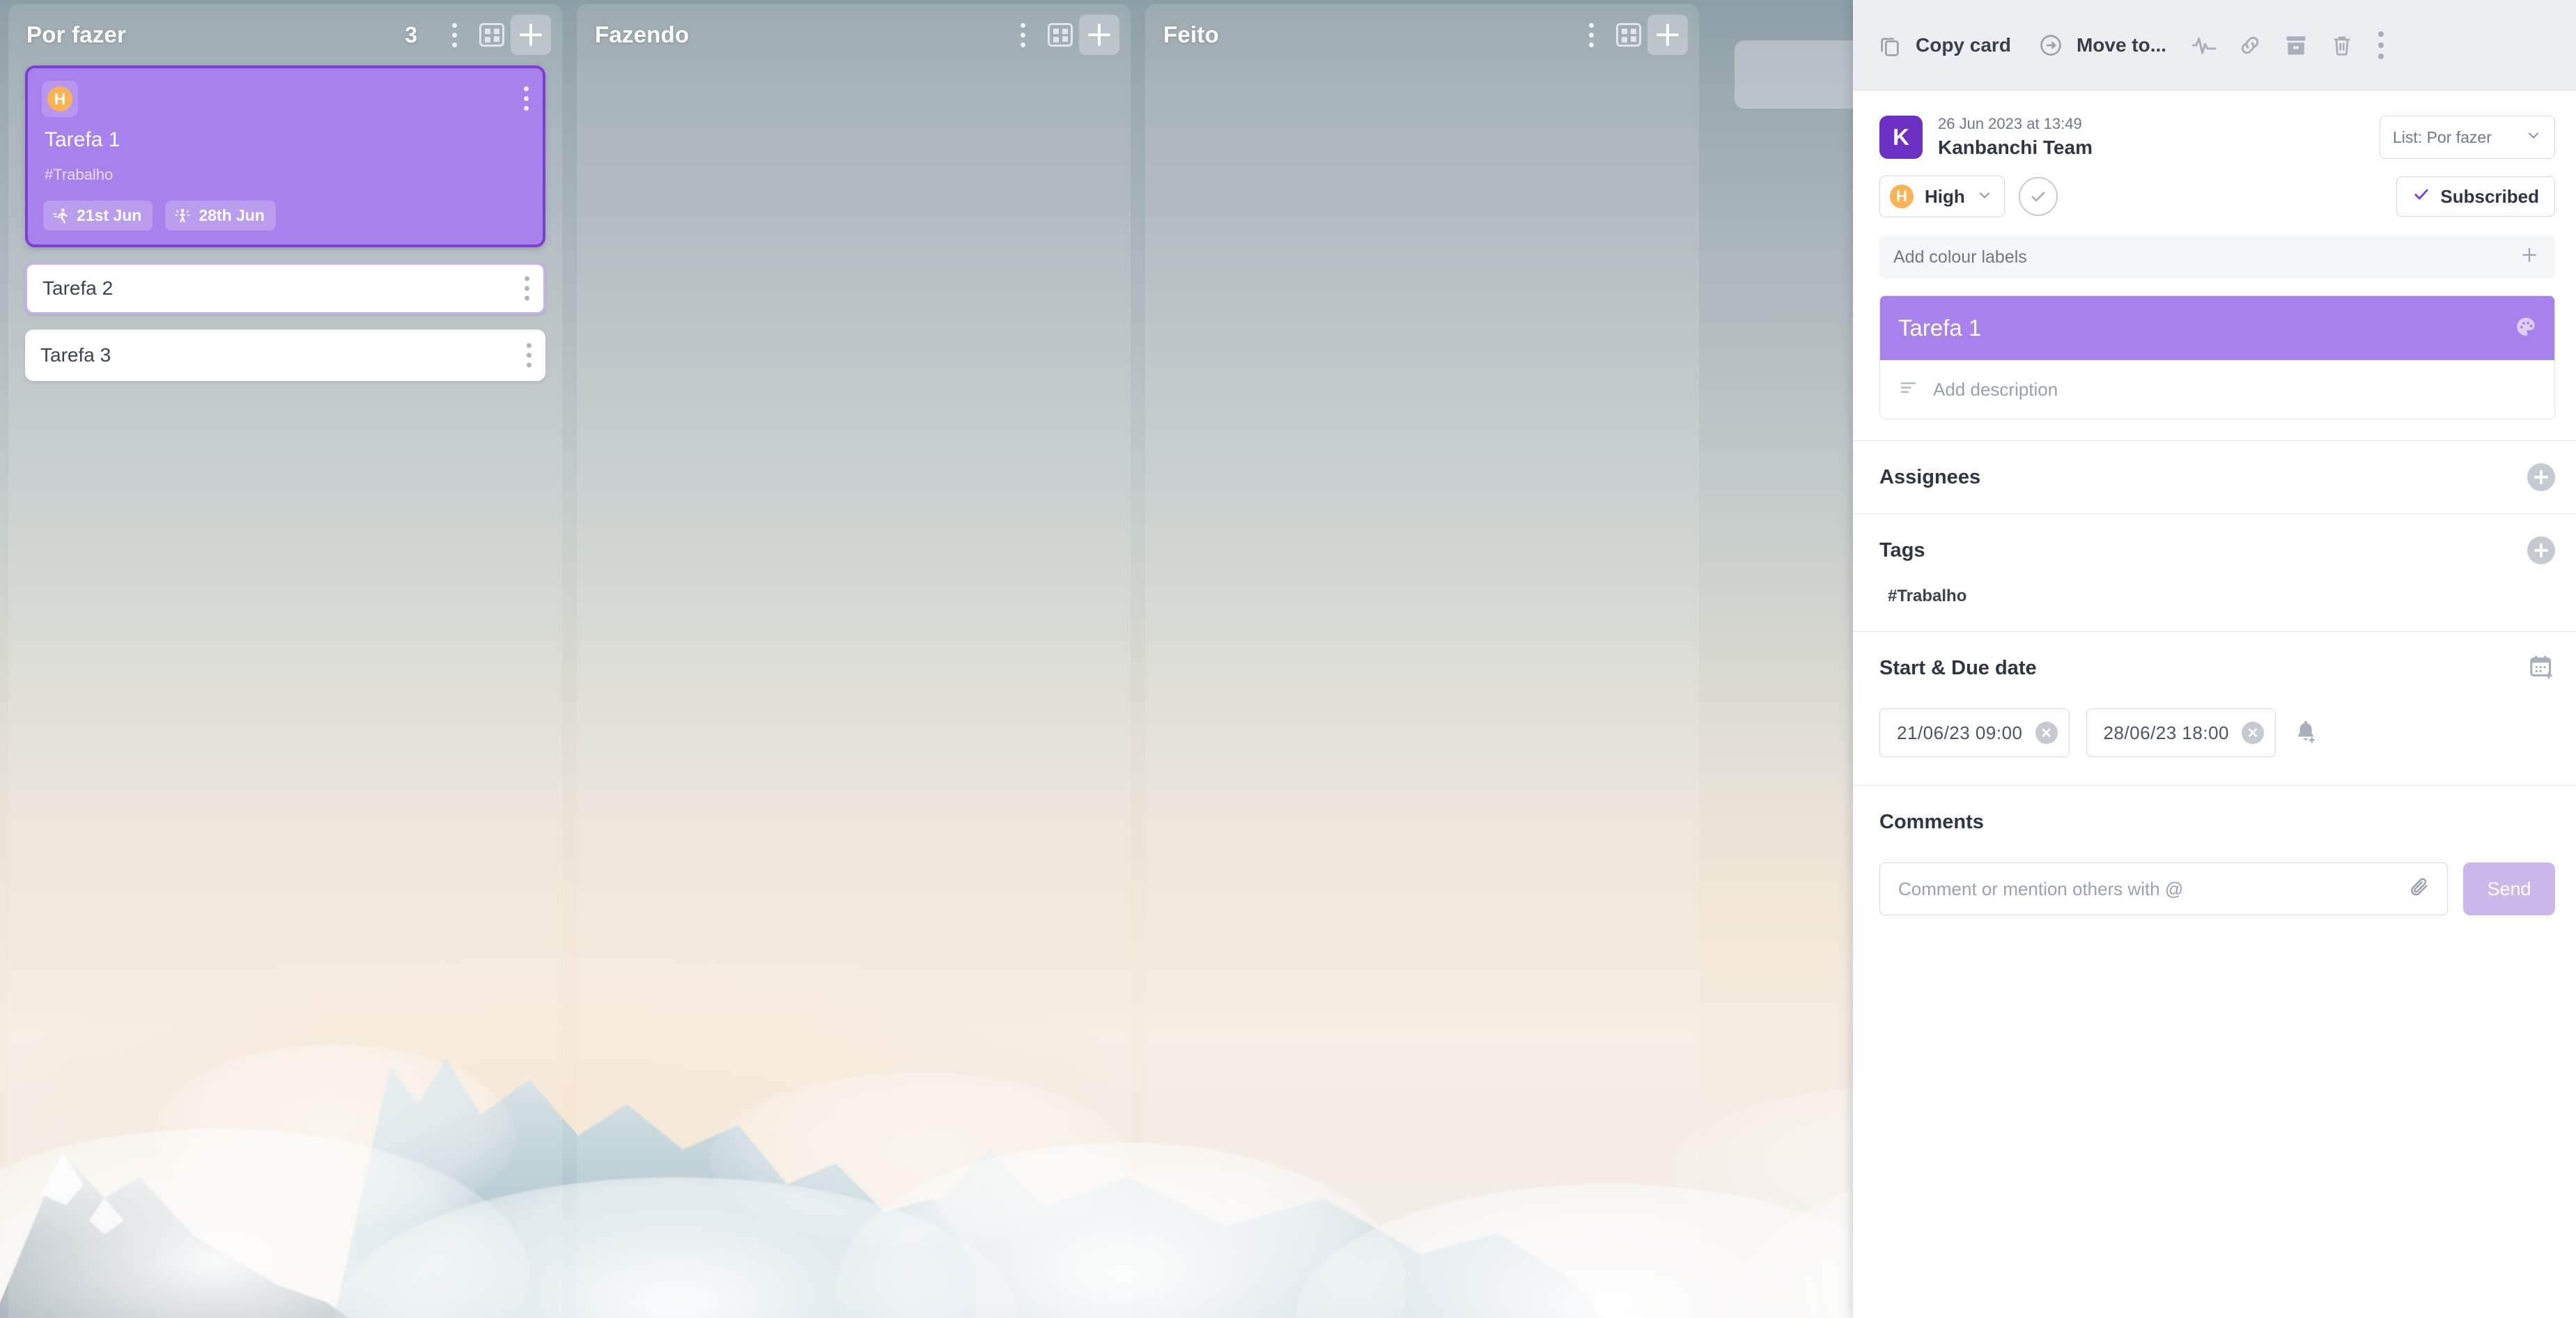 This screenshot has height=1318, width=2576. What do you see at coordinates (2420, 889) in the screenshot?
I see `paperclip-icon` at bounding box center [2420, 889].